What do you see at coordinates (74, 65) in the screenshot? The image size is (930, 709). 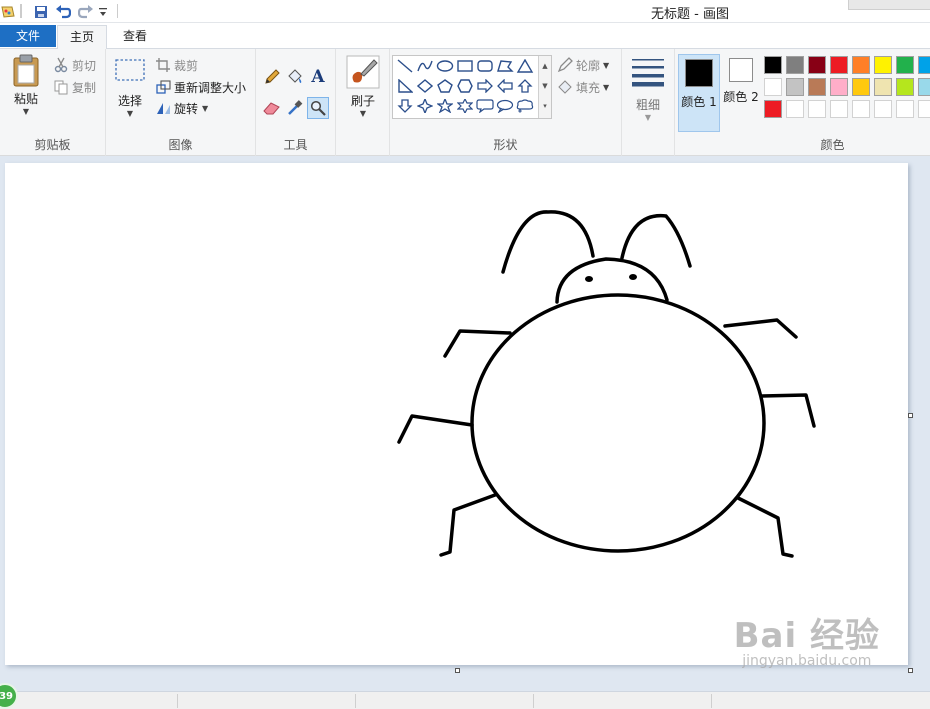 I see `cut-button: 剪切` at bounding box center [74, 65].